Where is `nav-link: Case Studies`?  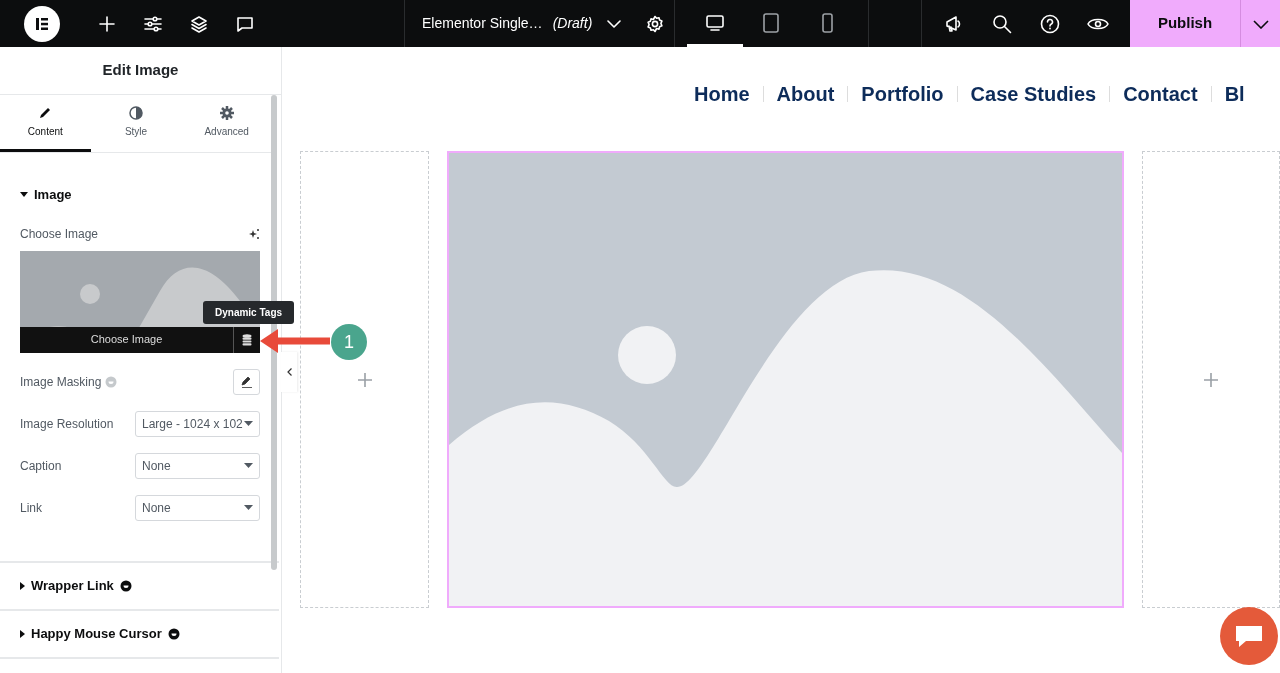 nav-link: Case Studies is located at coordinates (1033, 94).